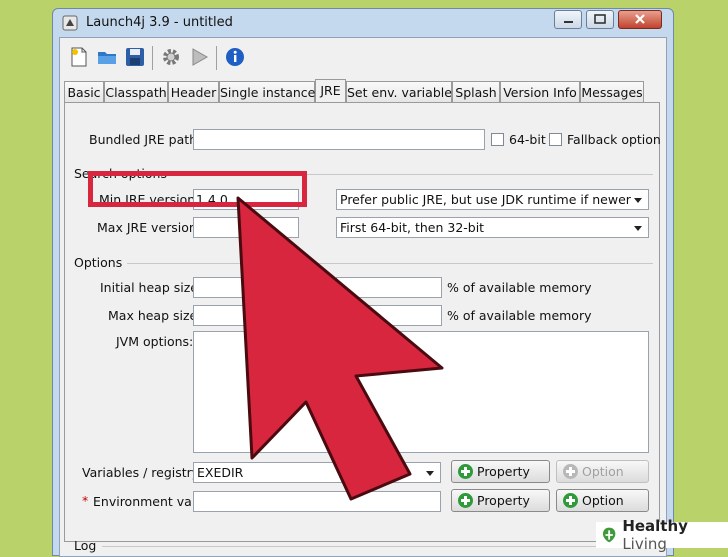 The width and height of the screenshot is (728, 557). Describe the element at coordinates (655, 526) in the screenshot. I see `watermark-brand: Healthy` at that location.